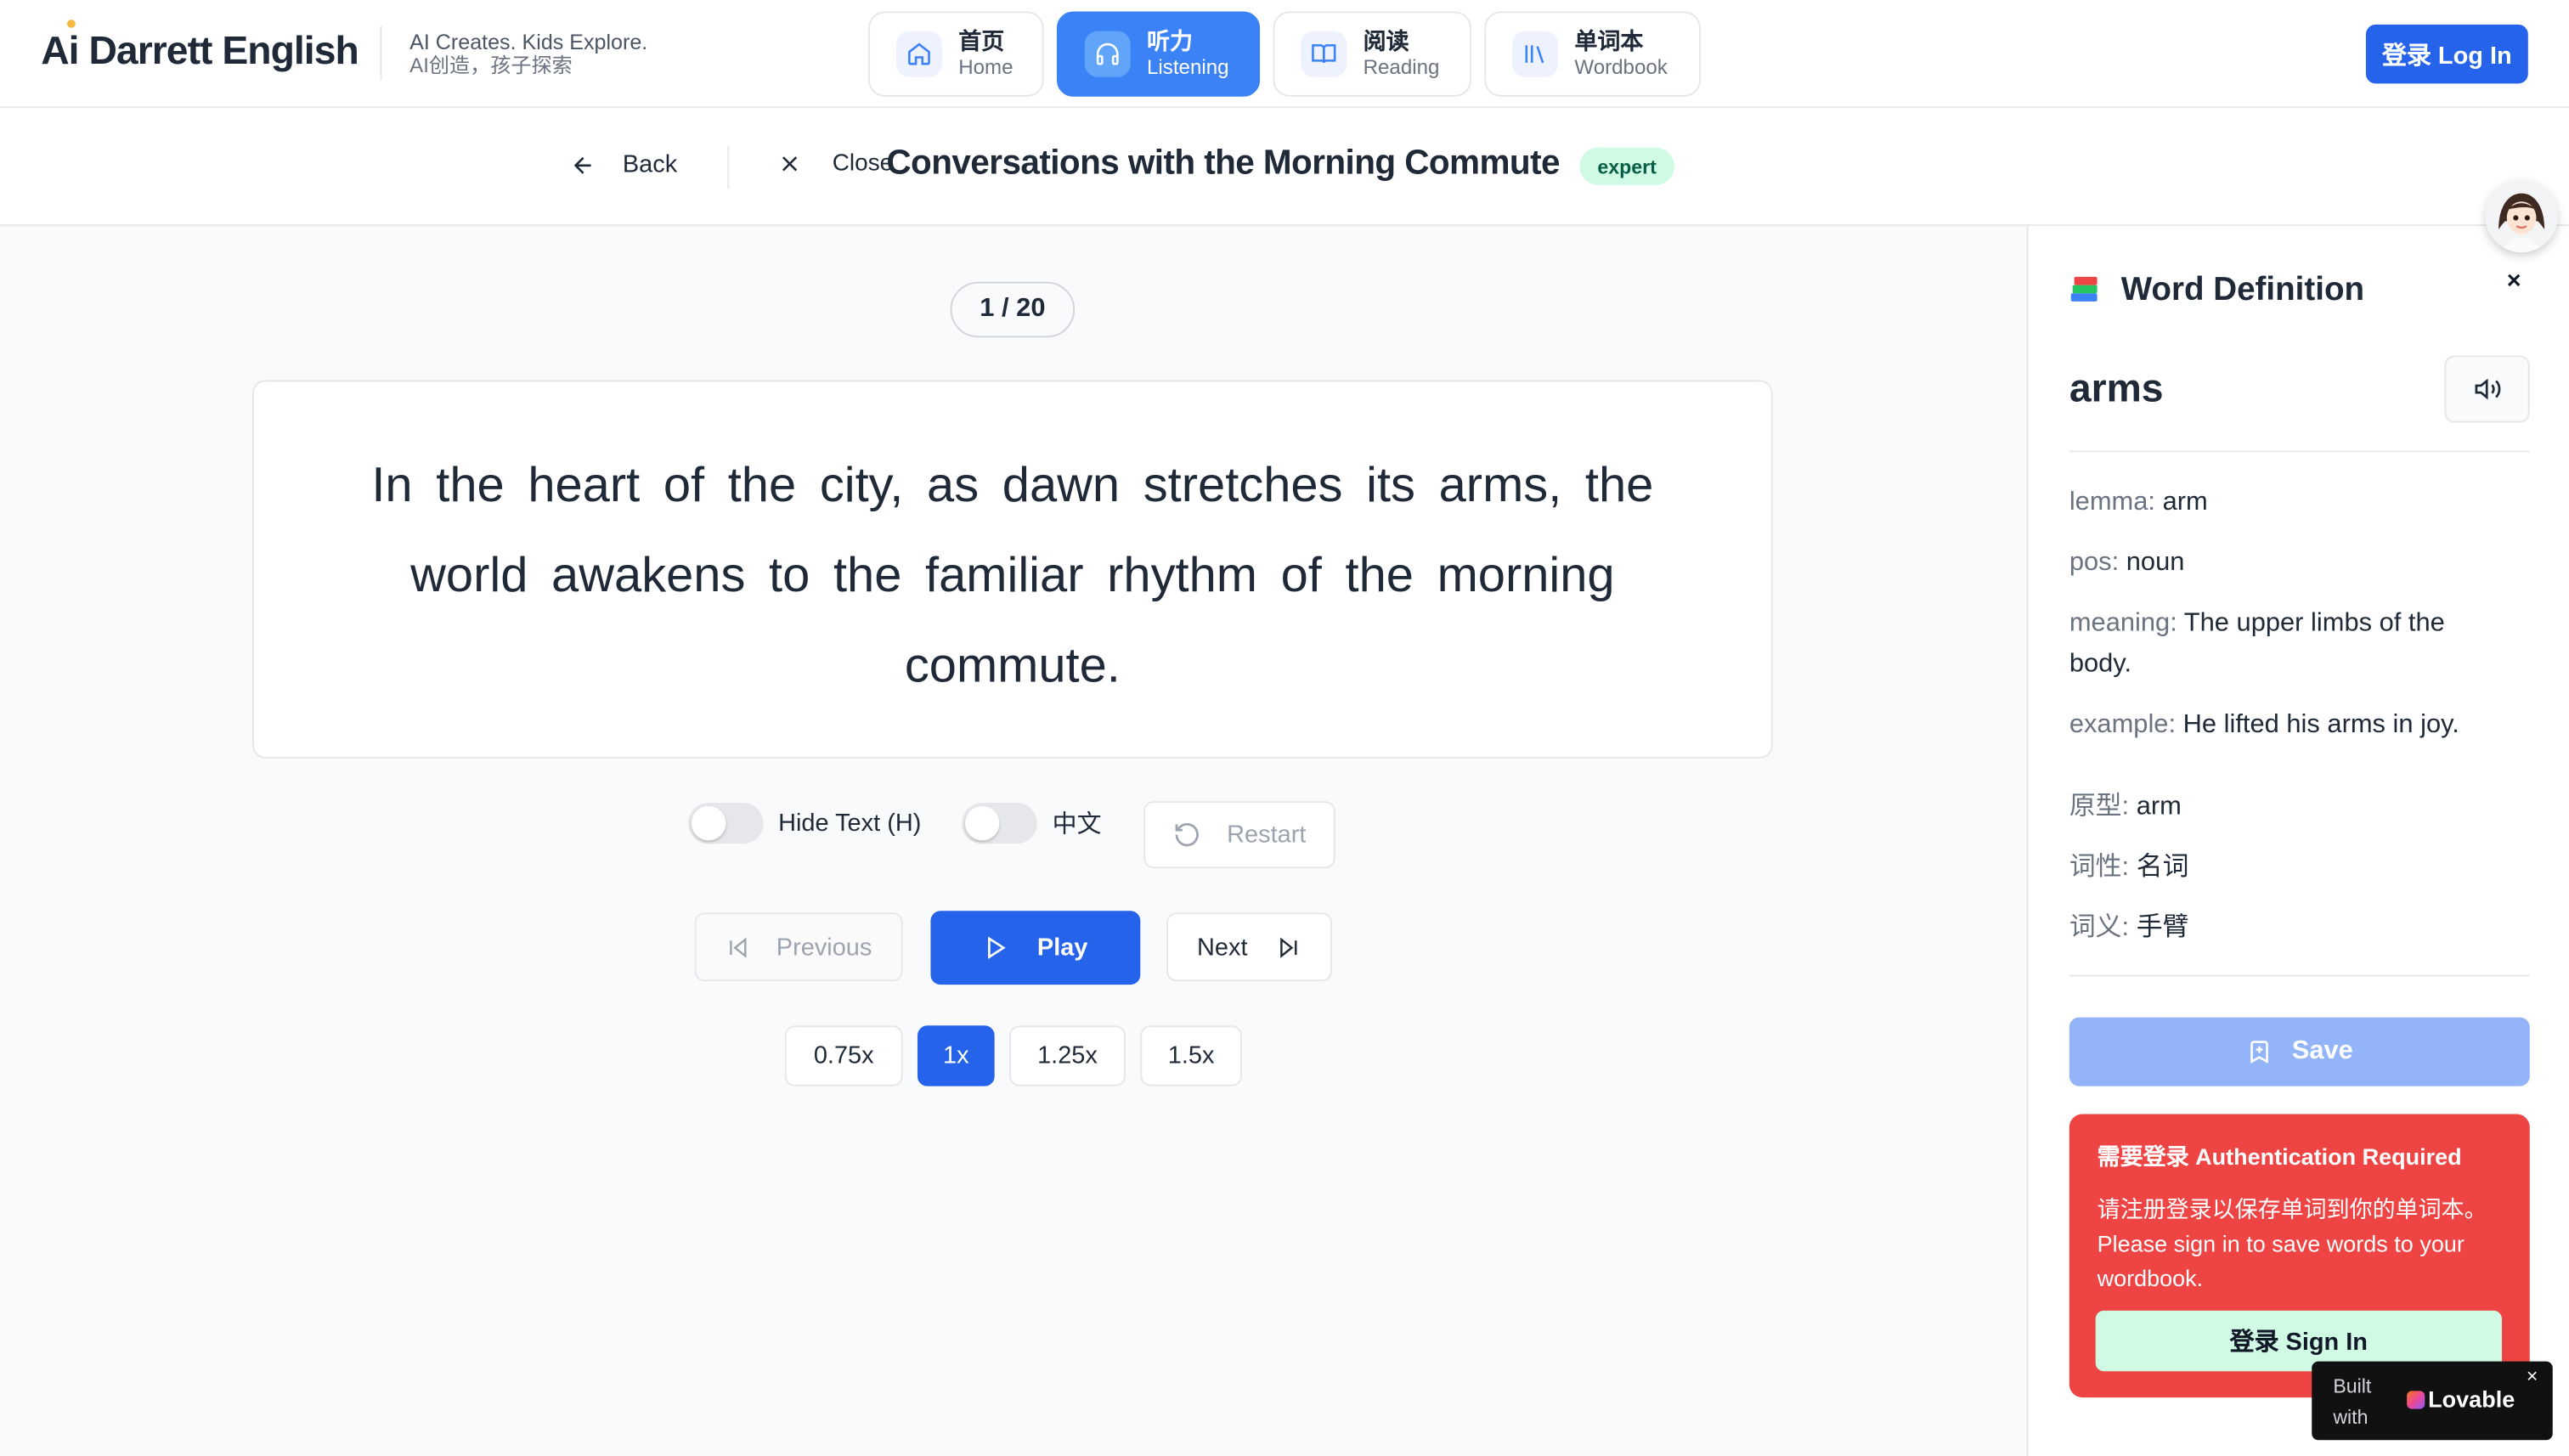  What do you see at coordinates (2156, 563) in the screenshot?
I see `field-value: noun` at bounding box center [2156, 563].